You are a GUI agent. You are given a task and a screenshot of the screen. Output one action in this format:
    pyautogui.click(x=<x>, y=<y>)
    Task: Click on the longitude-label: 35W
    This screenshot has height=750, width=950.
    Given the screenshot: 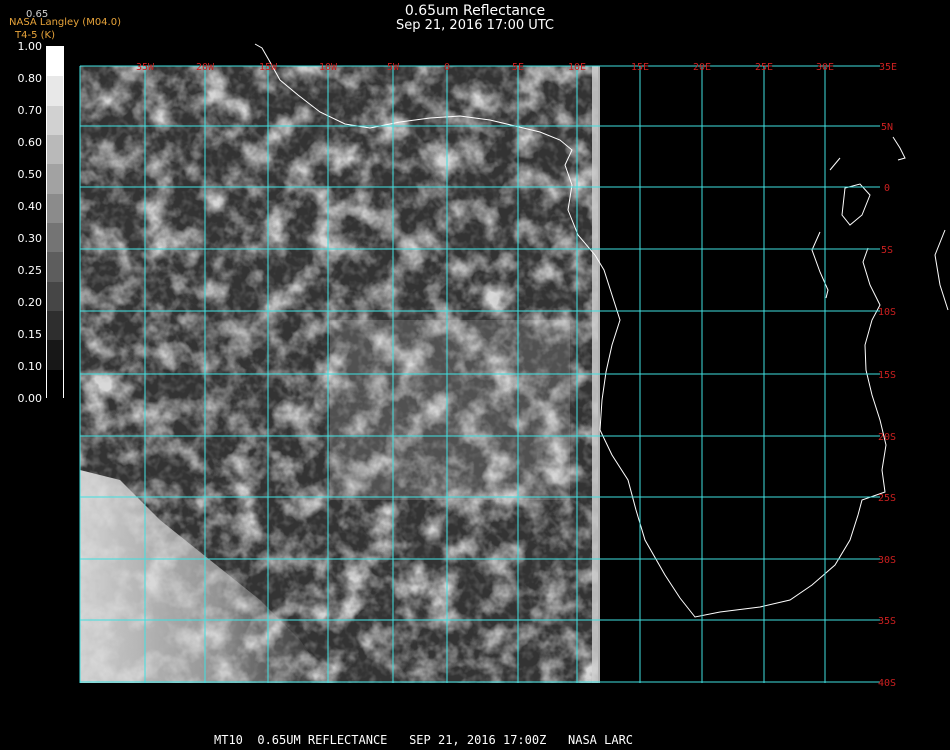 What is the action you would take?
    pyautogui.click(x=145, y=67)
    